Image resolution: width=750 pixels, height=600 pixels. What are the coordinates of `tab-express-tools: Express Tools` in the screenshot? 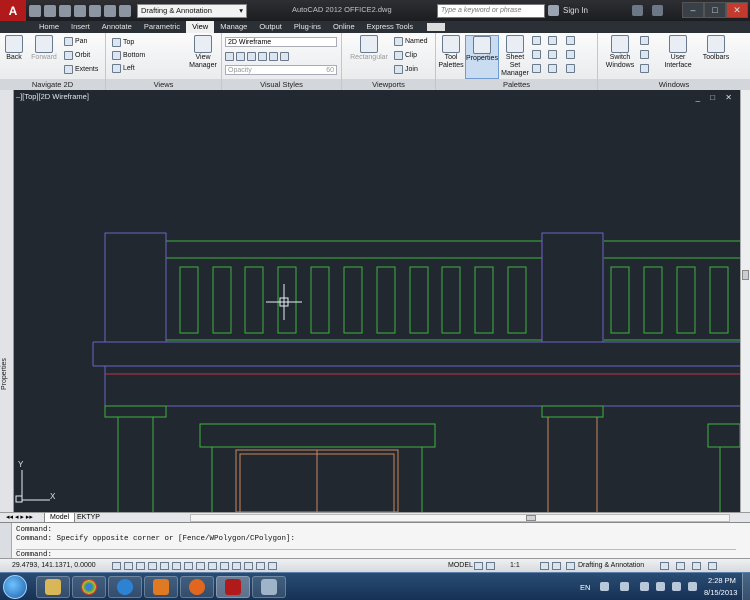 It's located at (390, 27).